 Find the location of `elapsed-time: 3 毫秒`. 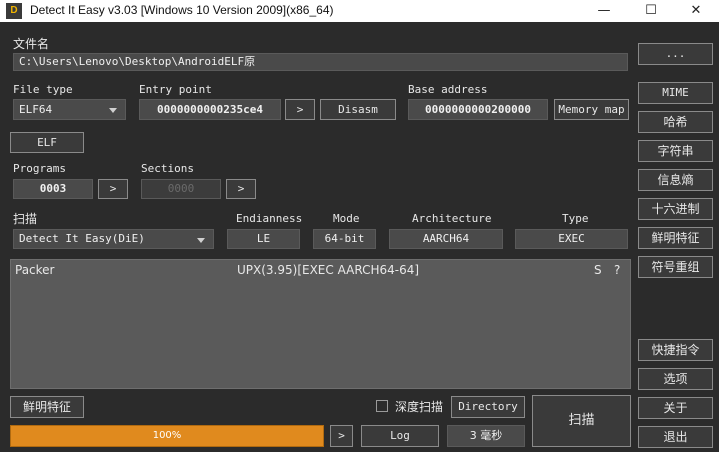

elapsed-time: 3 毫秒 is located at coordinates (486, 436).